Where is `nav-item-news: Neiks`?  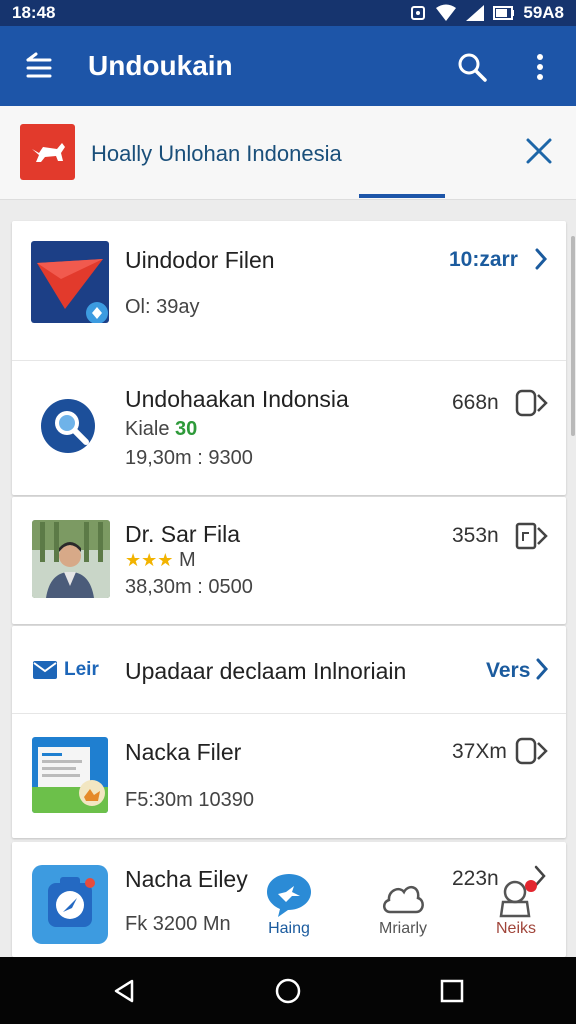
nav-item-news: Neiks is located at coordinates (516, 907).